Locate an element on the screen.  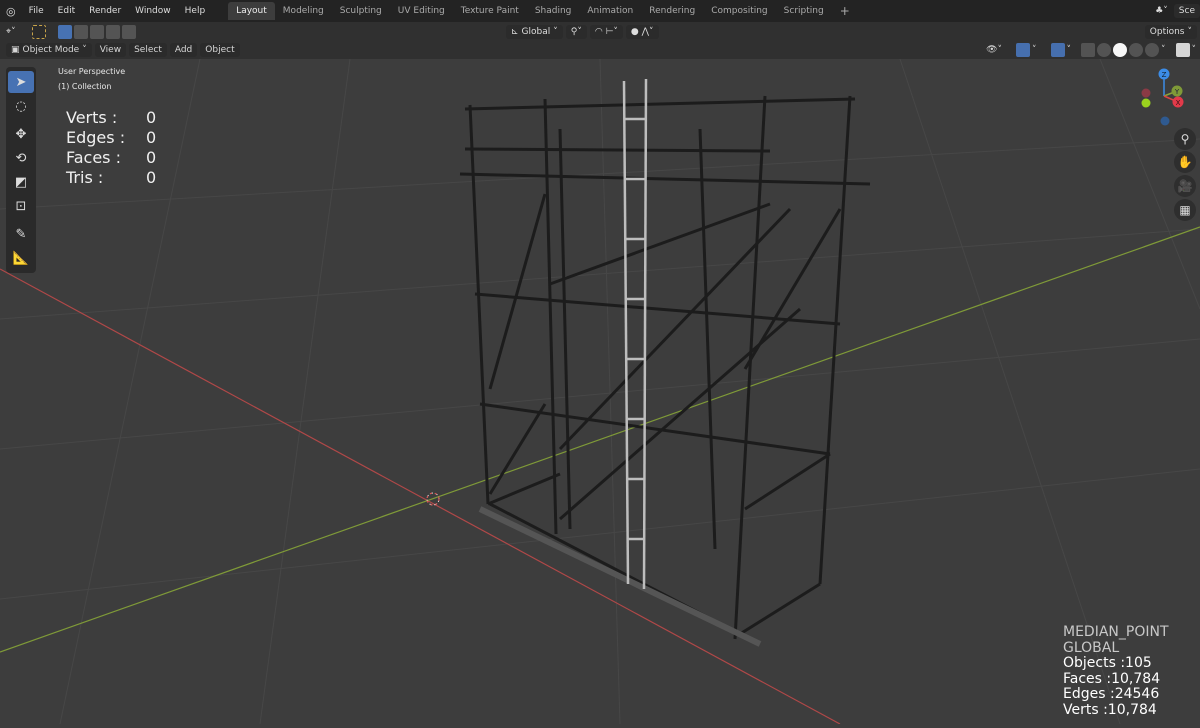
navigation-gizmo: Z Y X is located at coordinates (1165, 96).